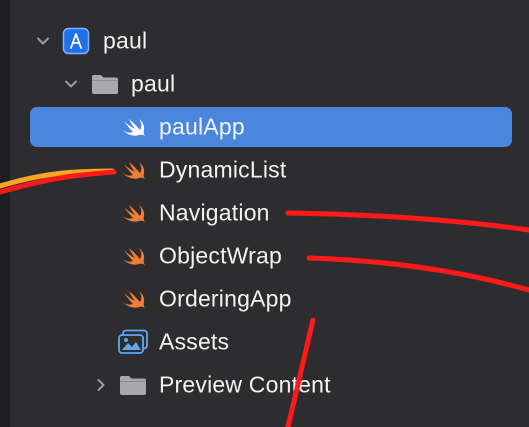 The height and width of the screenshot is (427, 529). Describe the element at coordinates (221, 255) in the screenshot. I see `file-label: ObjectWrap` at that location.